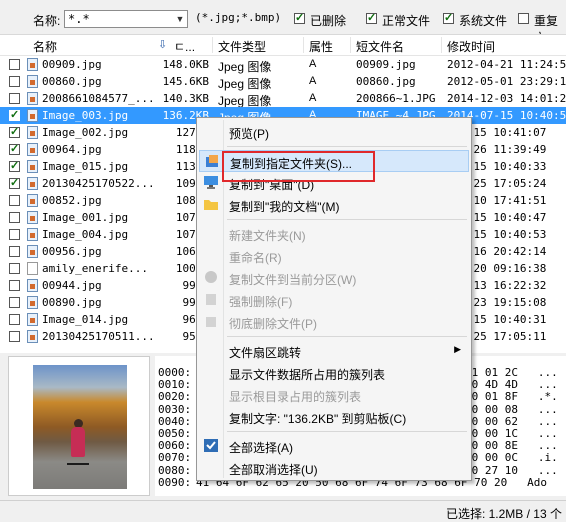 This screenshot has width=566, height=522. I want to click on hex-offset: 0000:, so click(175, 372).